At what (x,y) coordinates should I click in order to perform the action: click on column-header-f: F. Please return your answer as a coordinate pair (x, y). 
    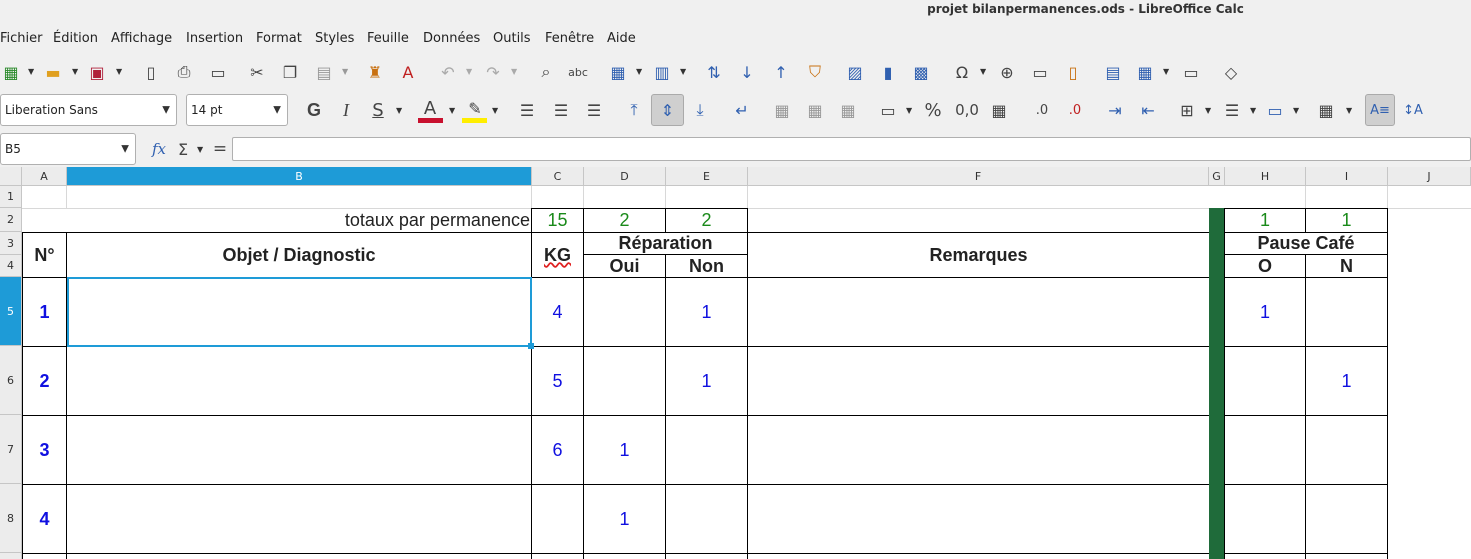
    Looking at the image, I should click on (978, 176).